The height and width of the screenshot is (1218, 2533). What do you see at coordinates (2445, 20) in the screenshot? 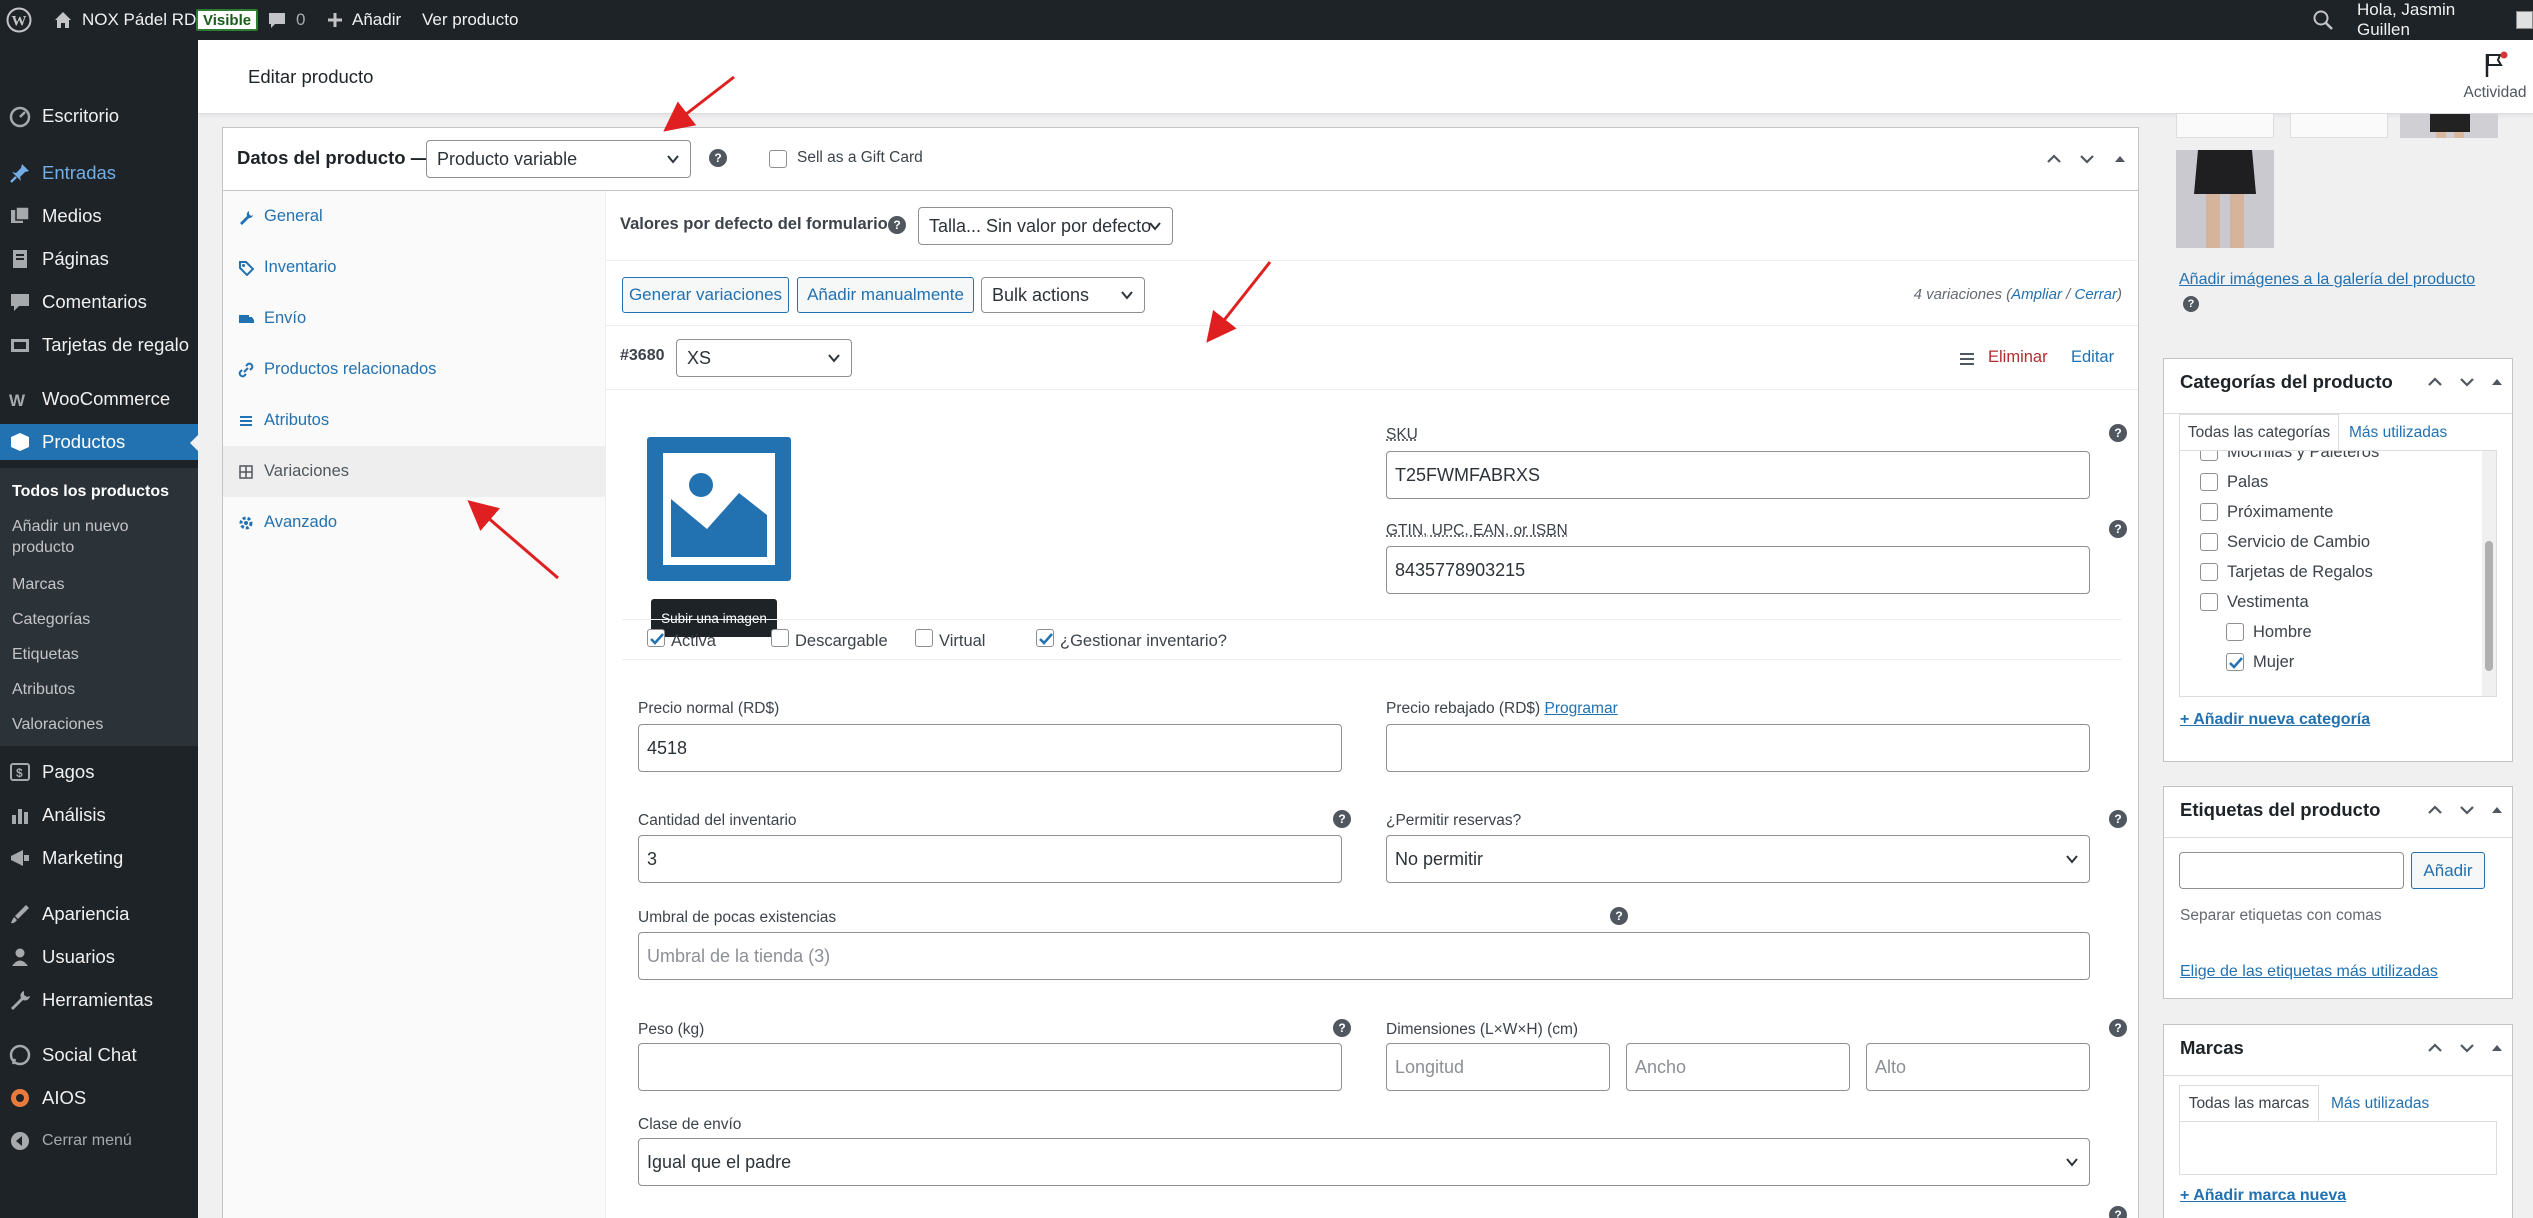
I see `my-account-link: Hola, Jasmin Guillen` at bounding box center [2445, 20].